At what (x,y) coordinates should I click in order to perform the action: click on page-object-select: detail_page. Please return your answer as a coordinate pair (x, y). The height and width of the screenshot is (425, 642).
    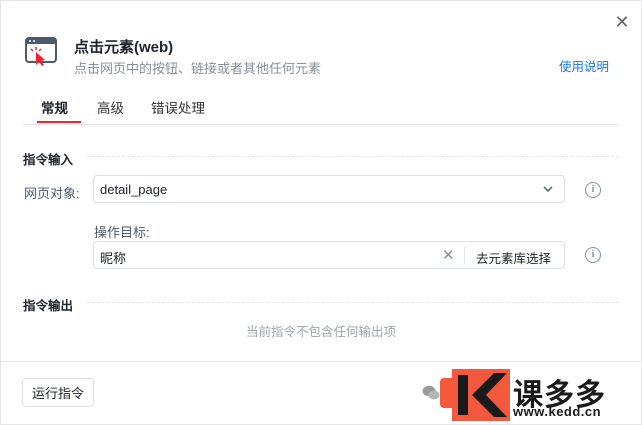
    Looking at the image, I should click on (329, 189).